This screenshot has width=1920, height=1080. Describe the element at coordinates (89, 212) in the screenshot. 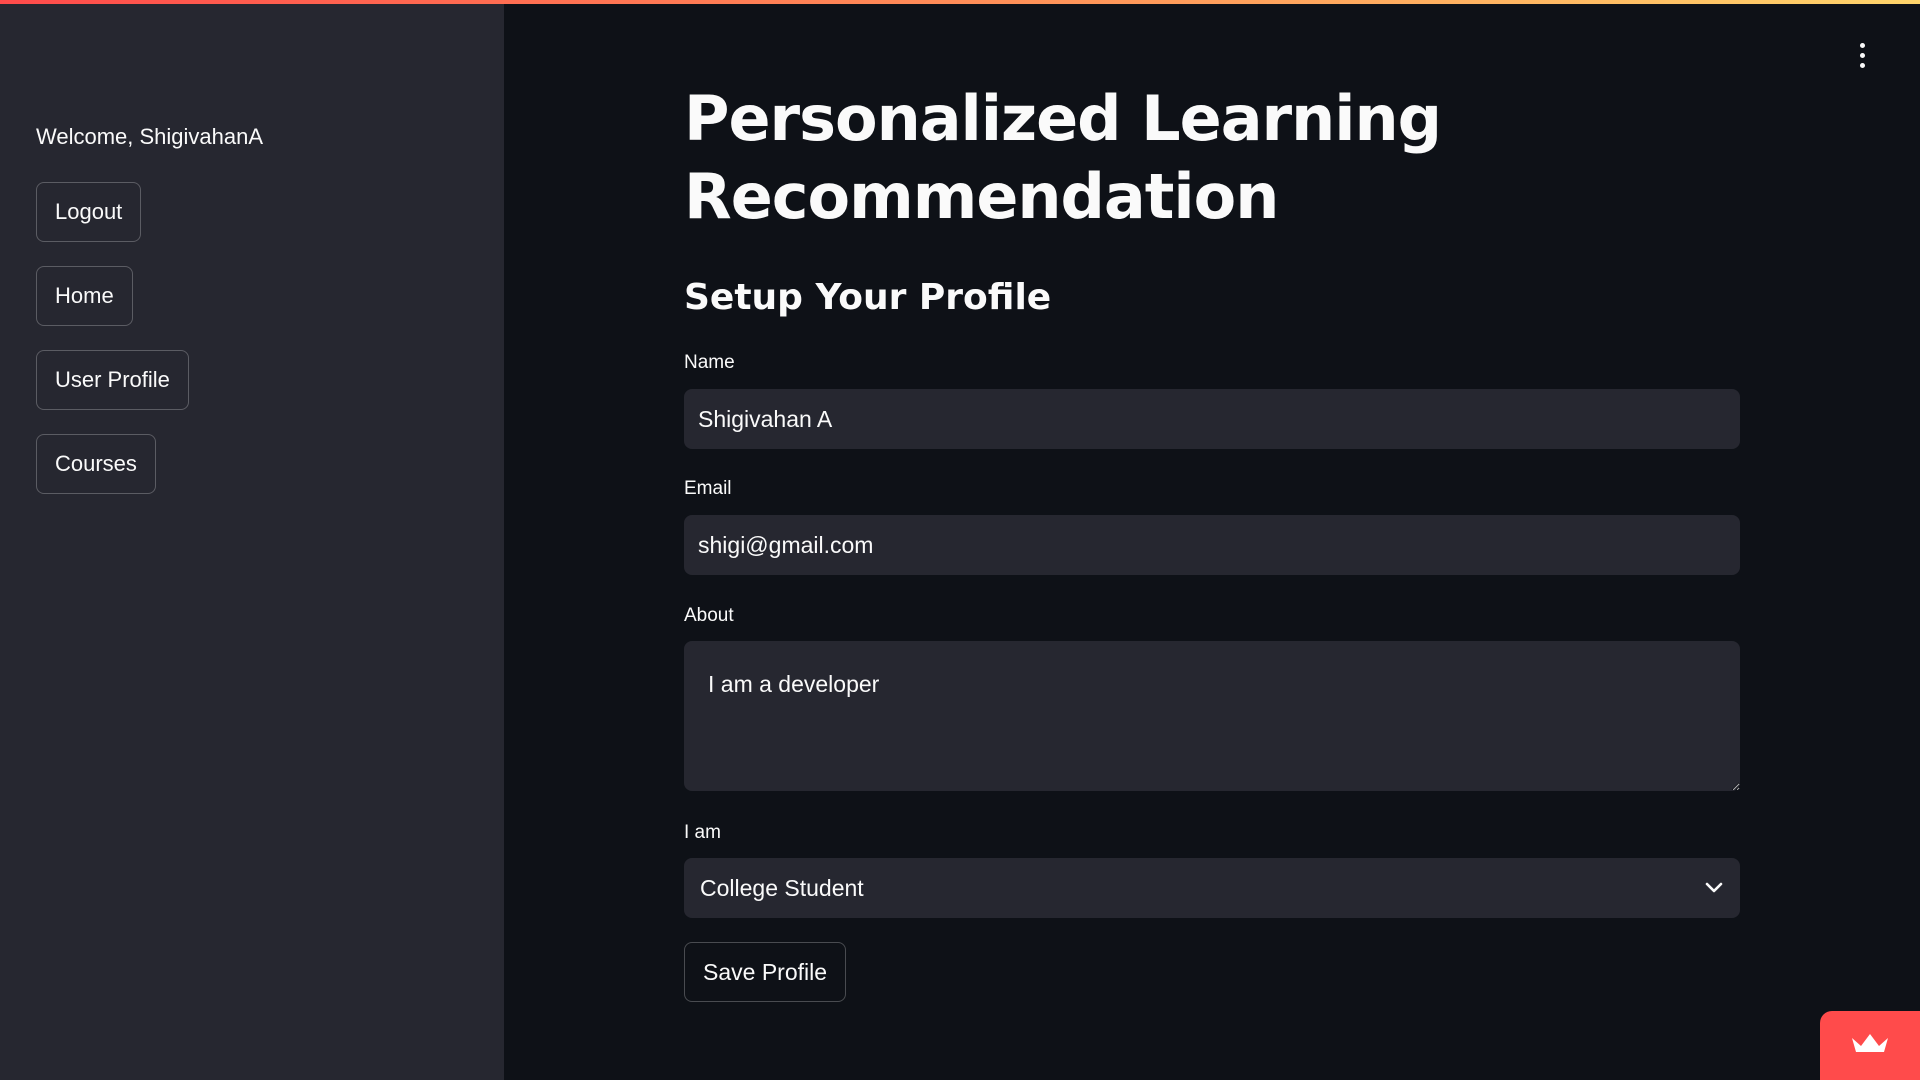

I see `logout-button: Logout` at that location.